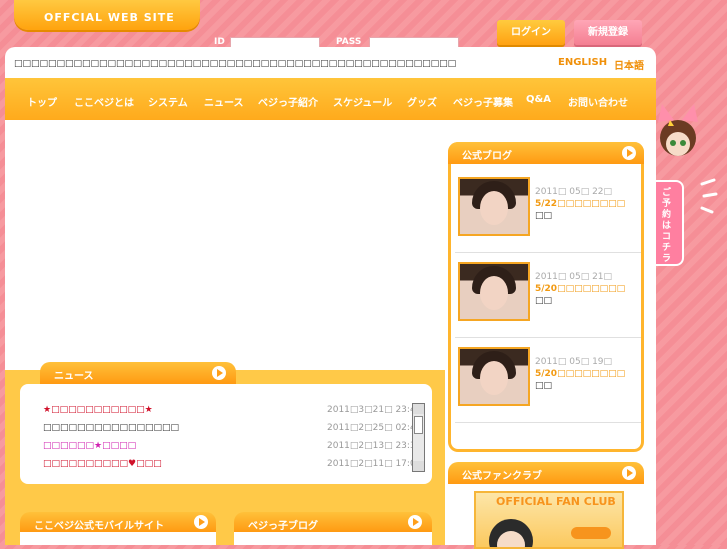  Describe the element at coordinates (42, 101) in the screenshot. I see `nav-top: トップ` at that location.